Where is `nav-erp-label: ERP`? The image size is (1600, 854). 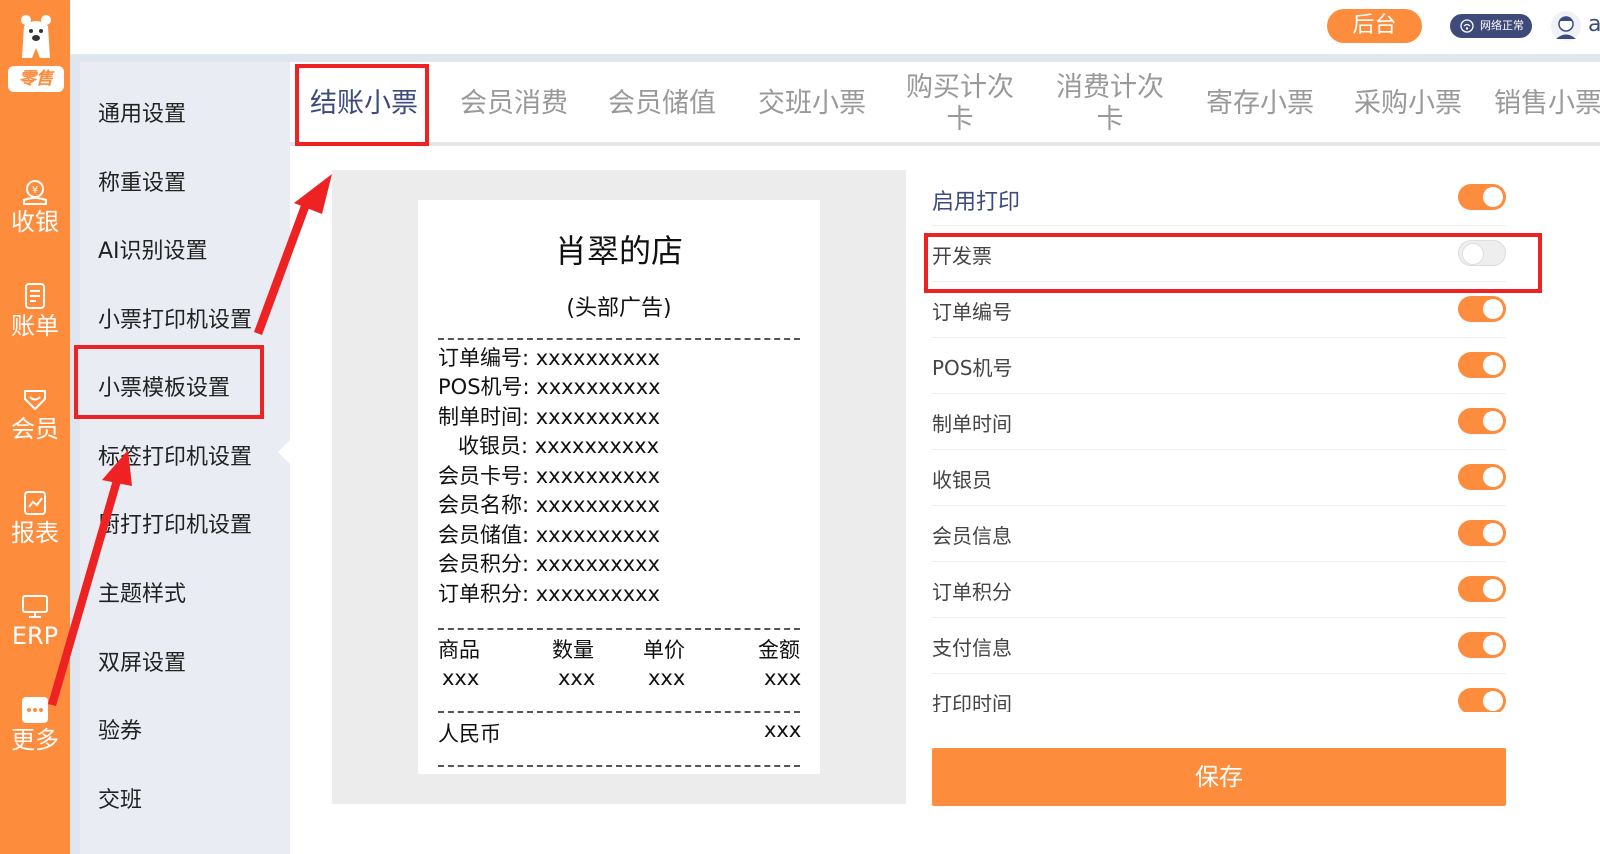
nav-erp-label: ERP is located at coordinates (35, 636).